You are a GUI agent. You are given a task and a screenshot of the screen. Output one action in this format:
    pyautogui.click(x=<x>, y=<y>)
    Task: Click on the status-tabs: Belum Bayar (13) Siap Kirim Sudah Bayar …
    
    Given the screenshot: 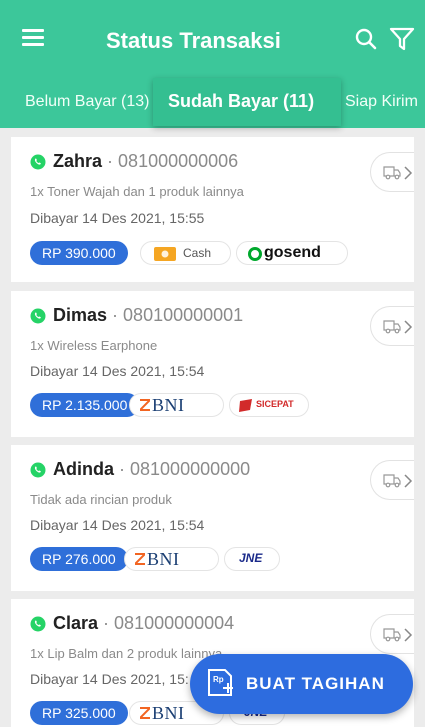 What is the action you would take?
    pyautogui.click(x=212, y=103)
    